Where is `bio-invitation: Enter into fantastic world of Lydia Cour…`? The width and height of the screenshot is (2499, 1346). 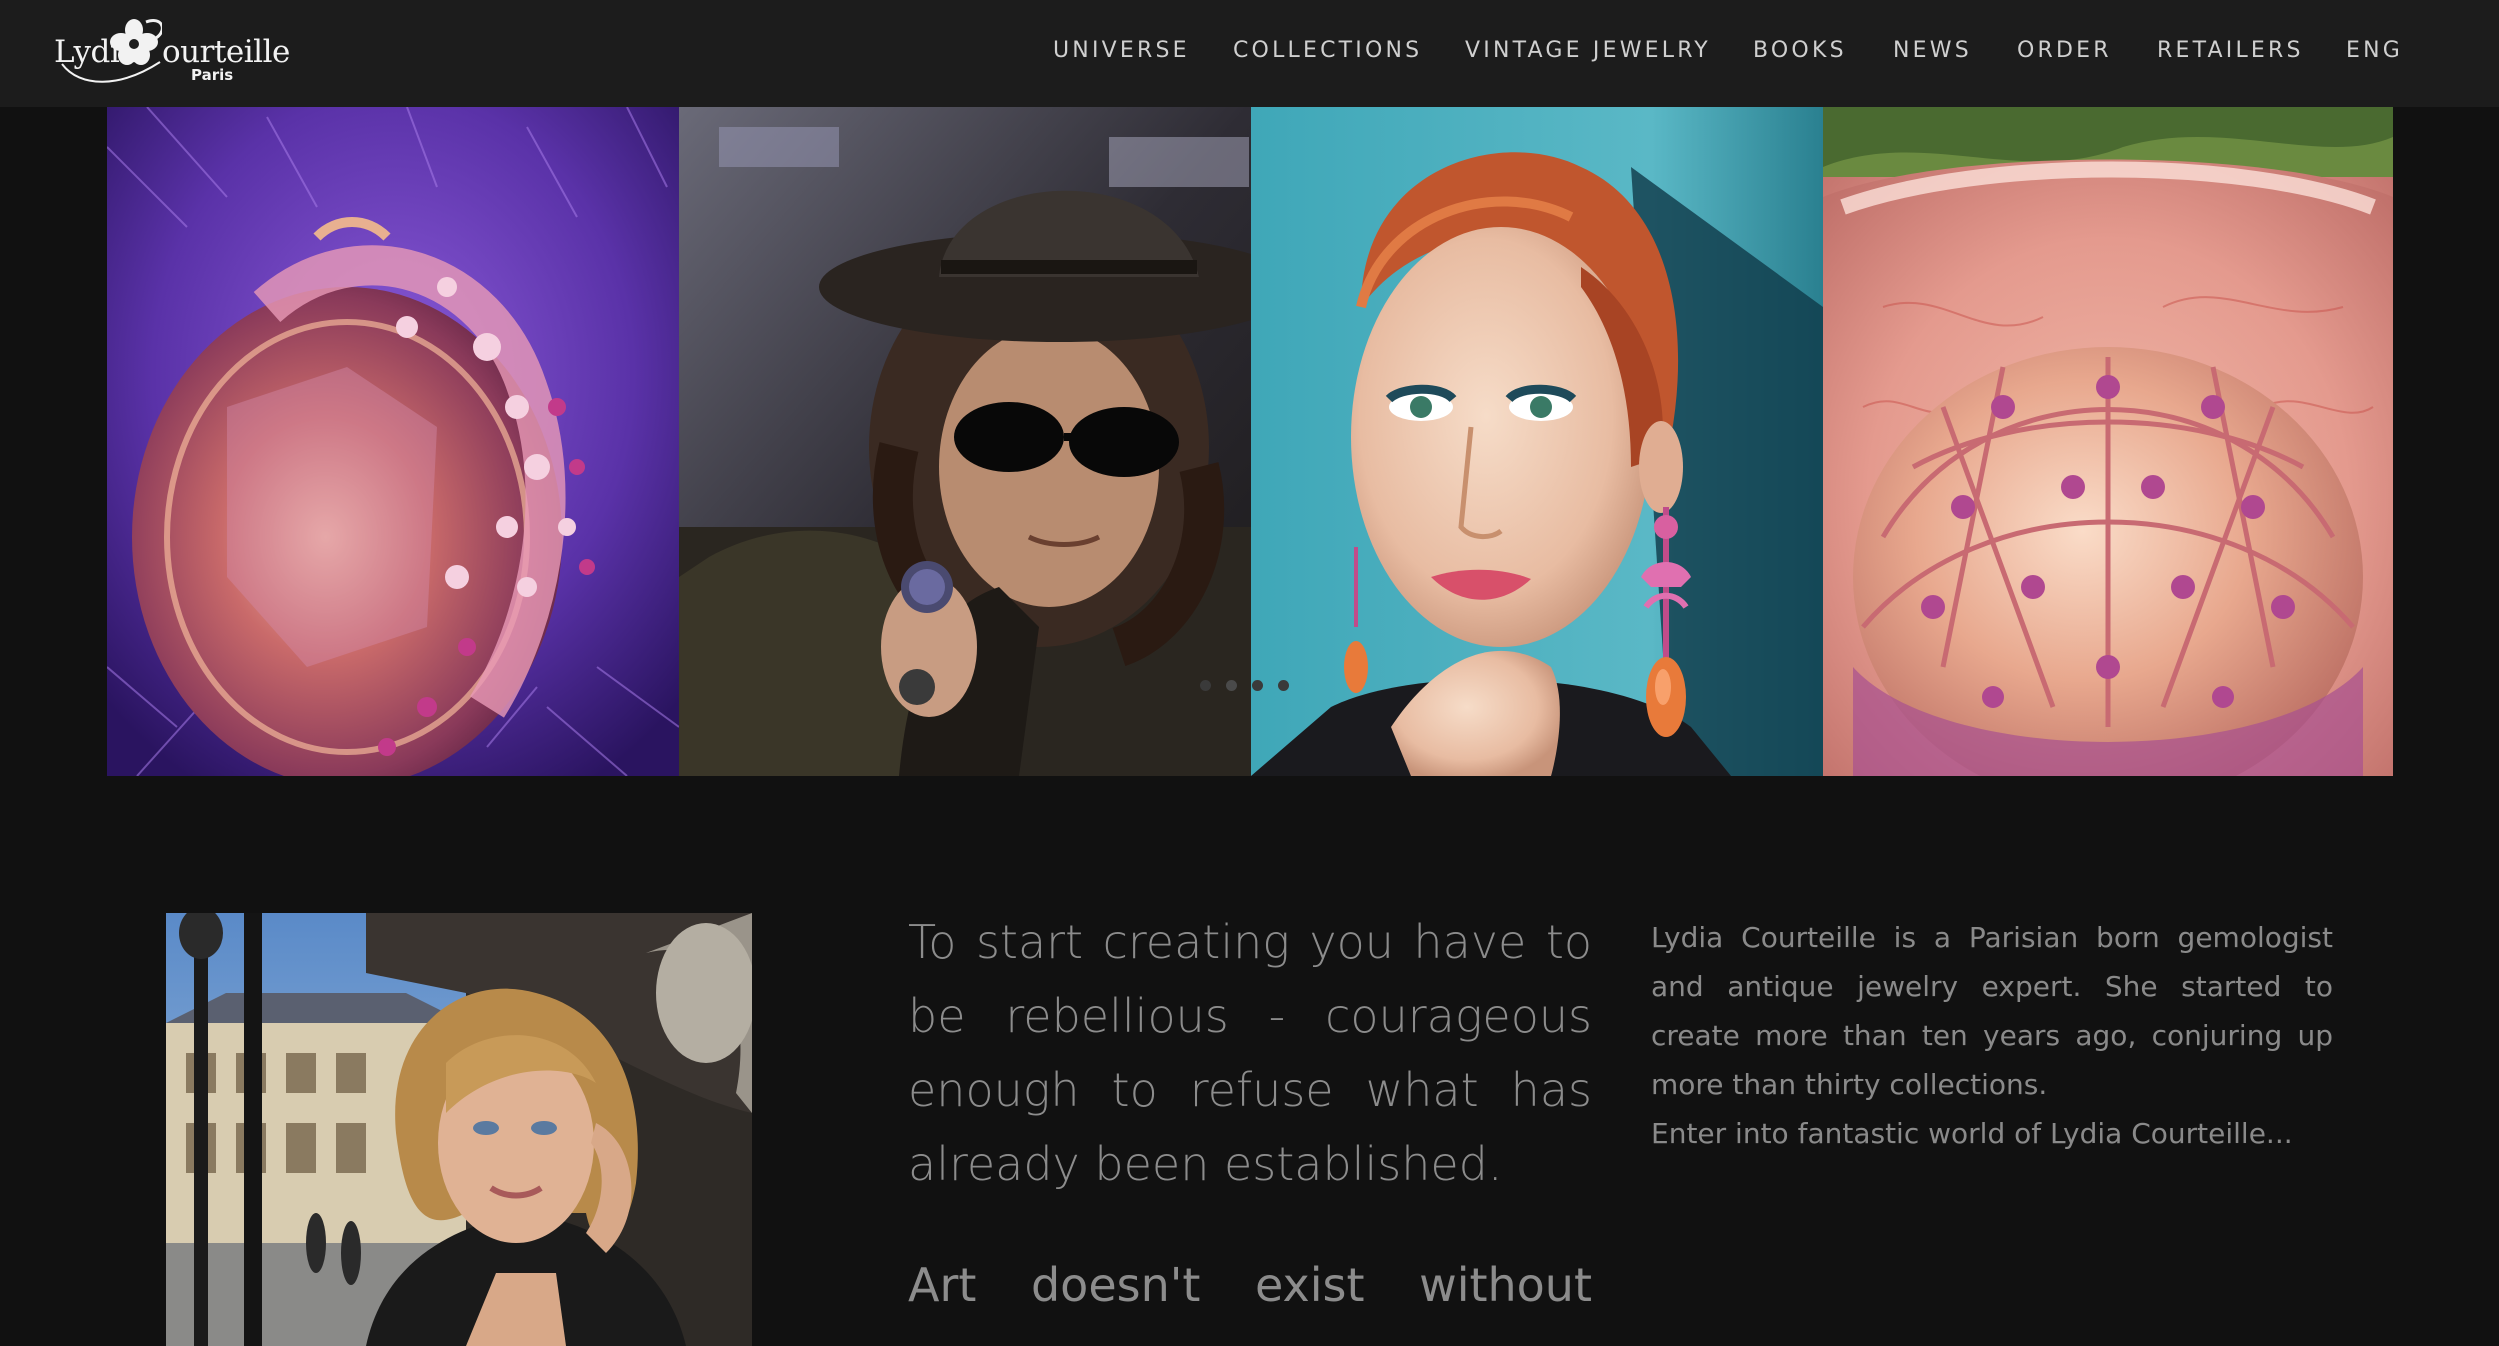 bio-invitation: Enter into fantastic world of Lydia Cour… is located at coordinates (1992, 1133).